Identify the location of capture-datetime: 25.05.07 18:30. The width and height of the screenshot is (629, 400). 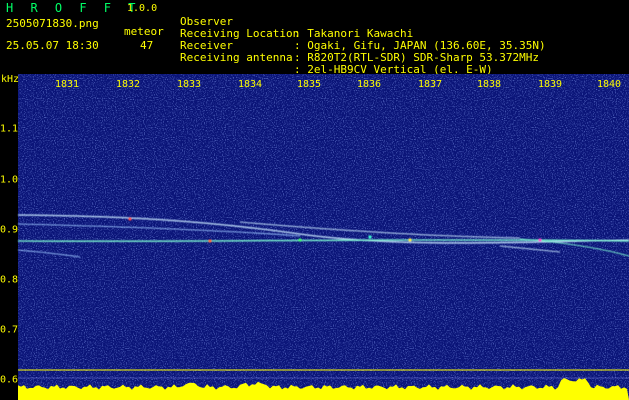
(52, 45).